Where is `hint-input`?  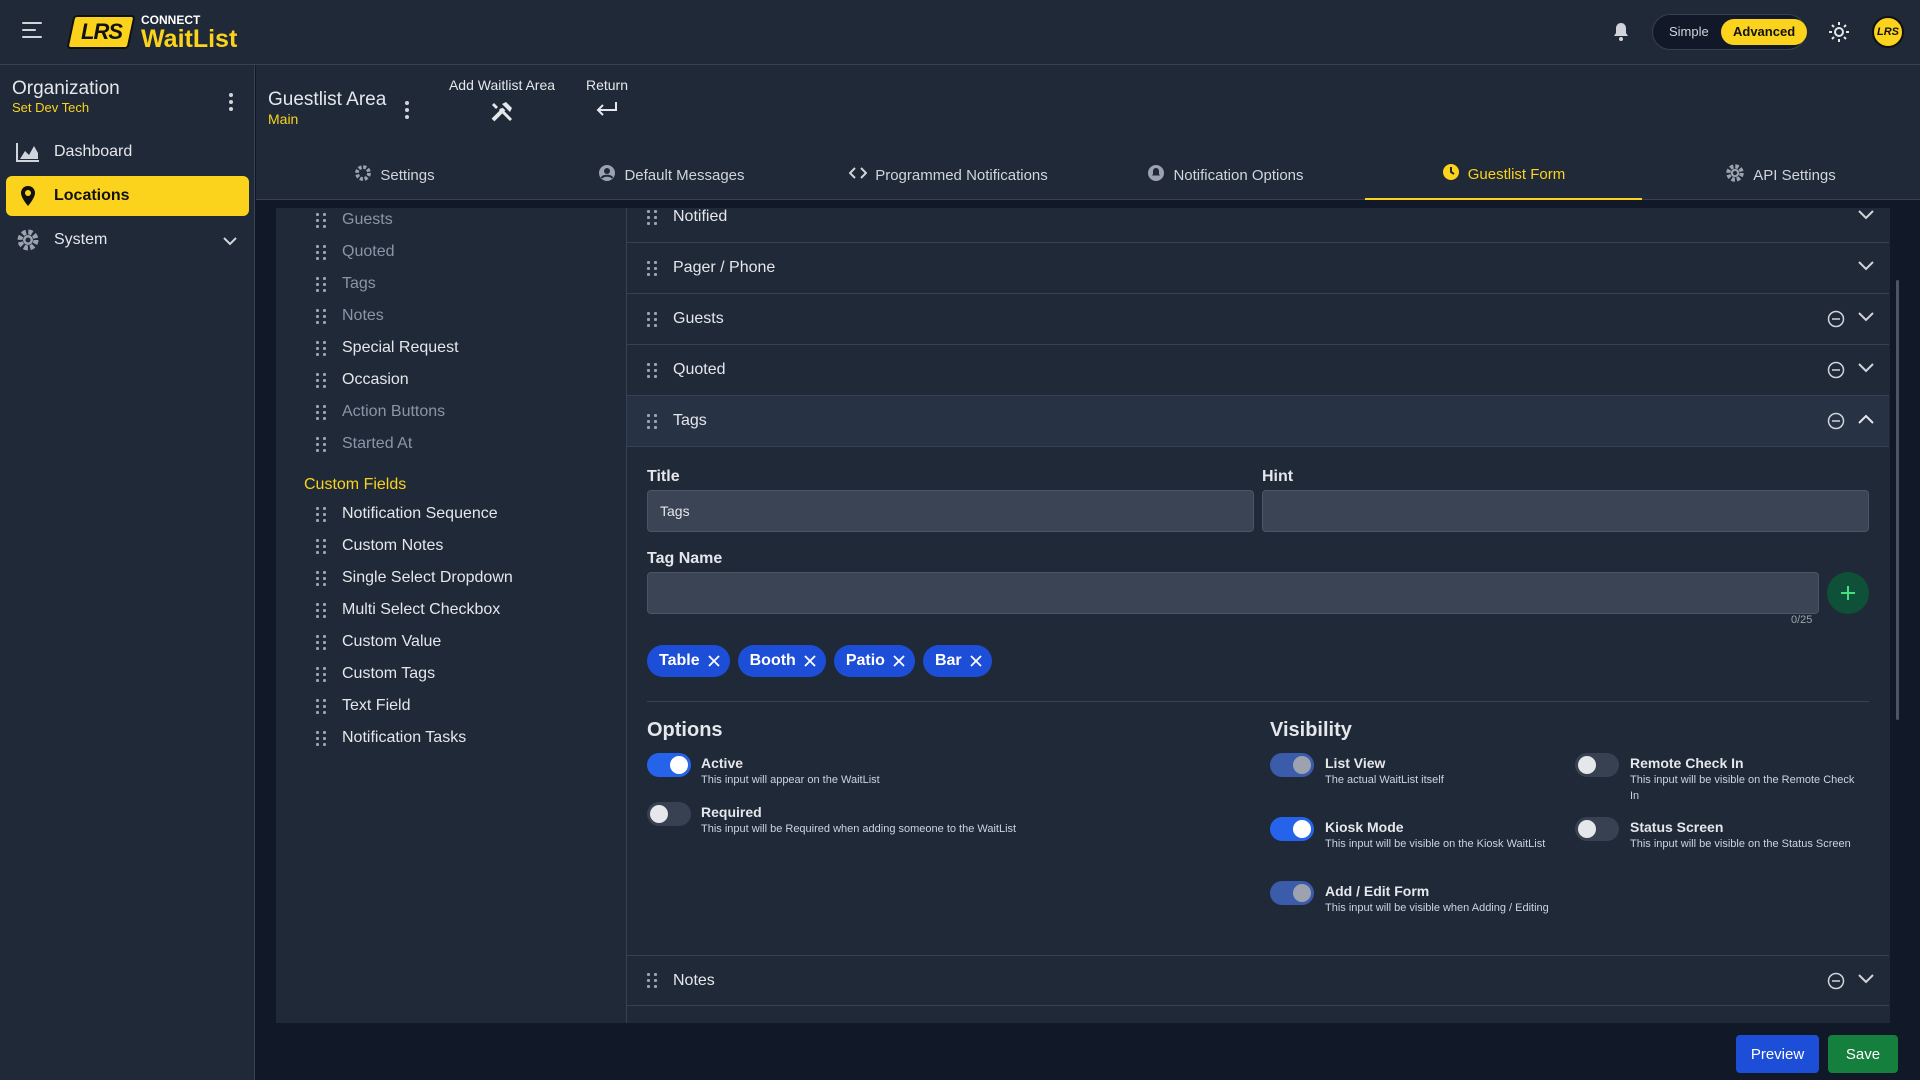
hint-input is located at coordinates (1565, 511).